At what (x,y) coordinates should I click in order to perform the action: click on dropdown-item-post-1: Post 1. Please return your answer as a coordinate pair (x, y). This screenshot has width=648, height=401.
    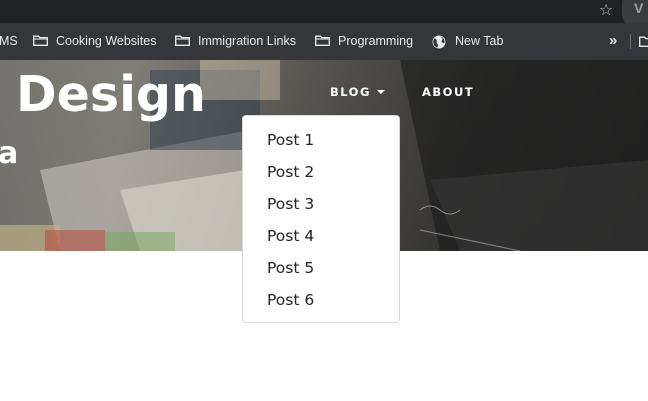
    Looking at the image, I should click on (290, 140).